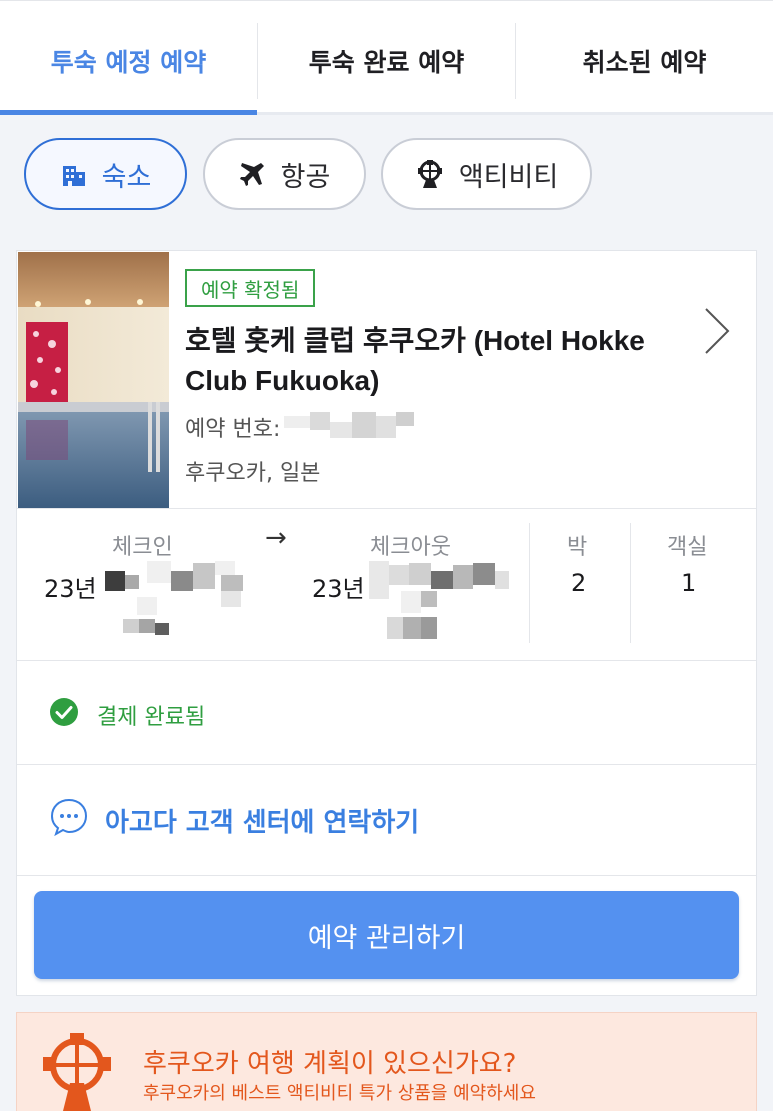 This screenshot has width=773, height=1111. Describe the element at coordinates (151, 717) in the screenshot. I see `payment-status-label: 결제 완료됨` at that location.